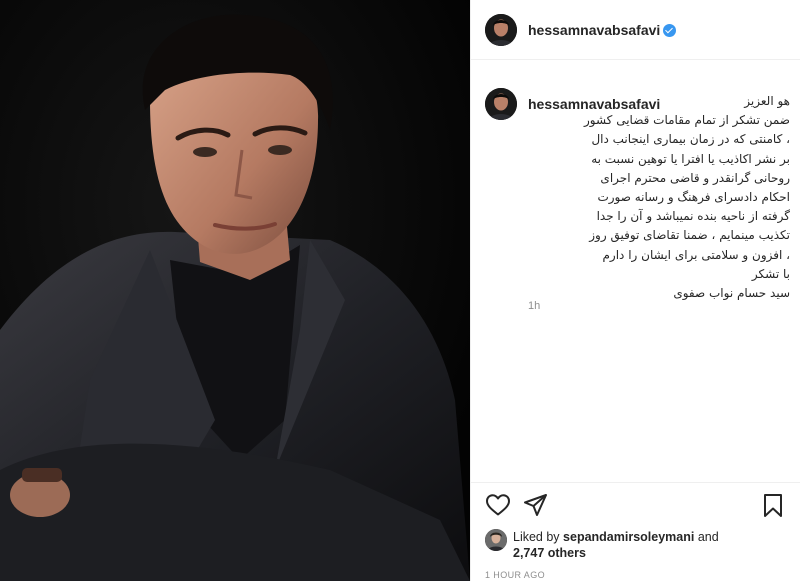 The width and height of the screenshot is (800, 581). I want to click on likes-prefix: Liked by, so click(536, 537).